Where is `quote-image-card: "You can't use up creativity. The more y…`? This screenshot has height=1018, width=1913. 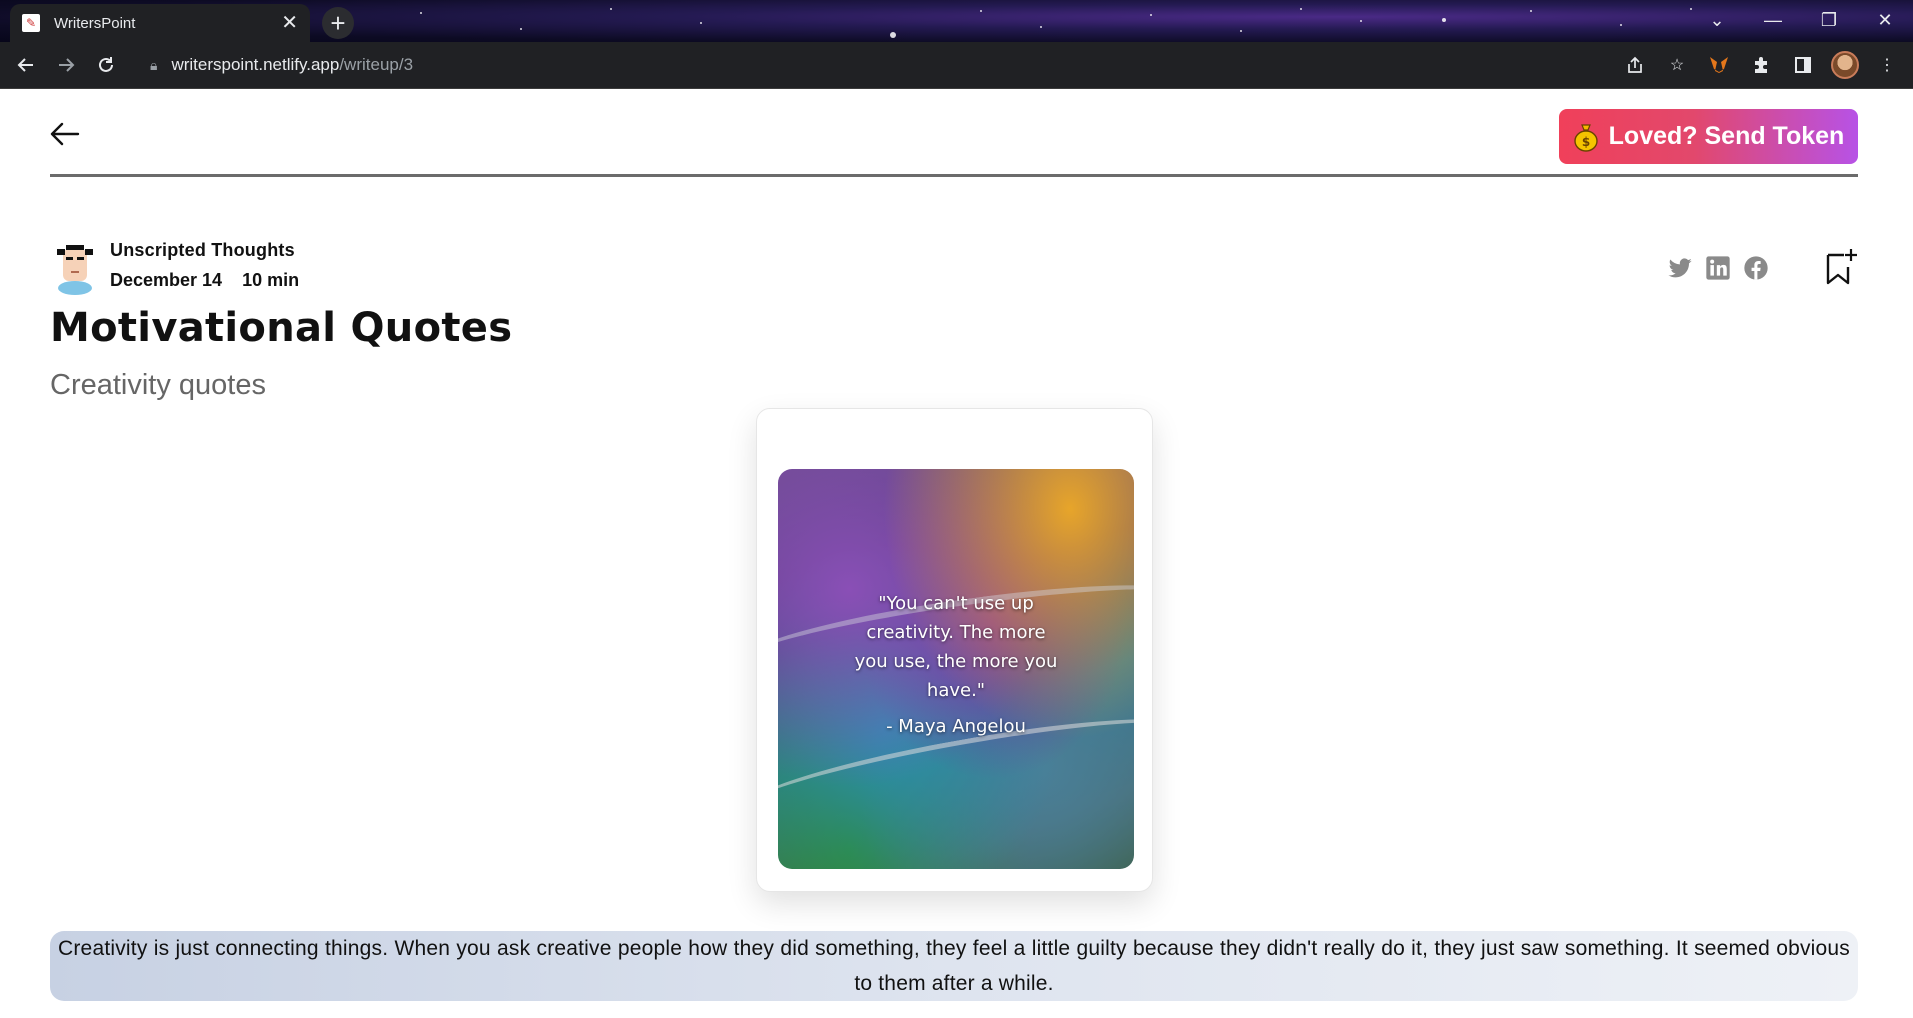 quote-image-card: "You can't use up creativity. The more y… is located at coordinates (954, 650).